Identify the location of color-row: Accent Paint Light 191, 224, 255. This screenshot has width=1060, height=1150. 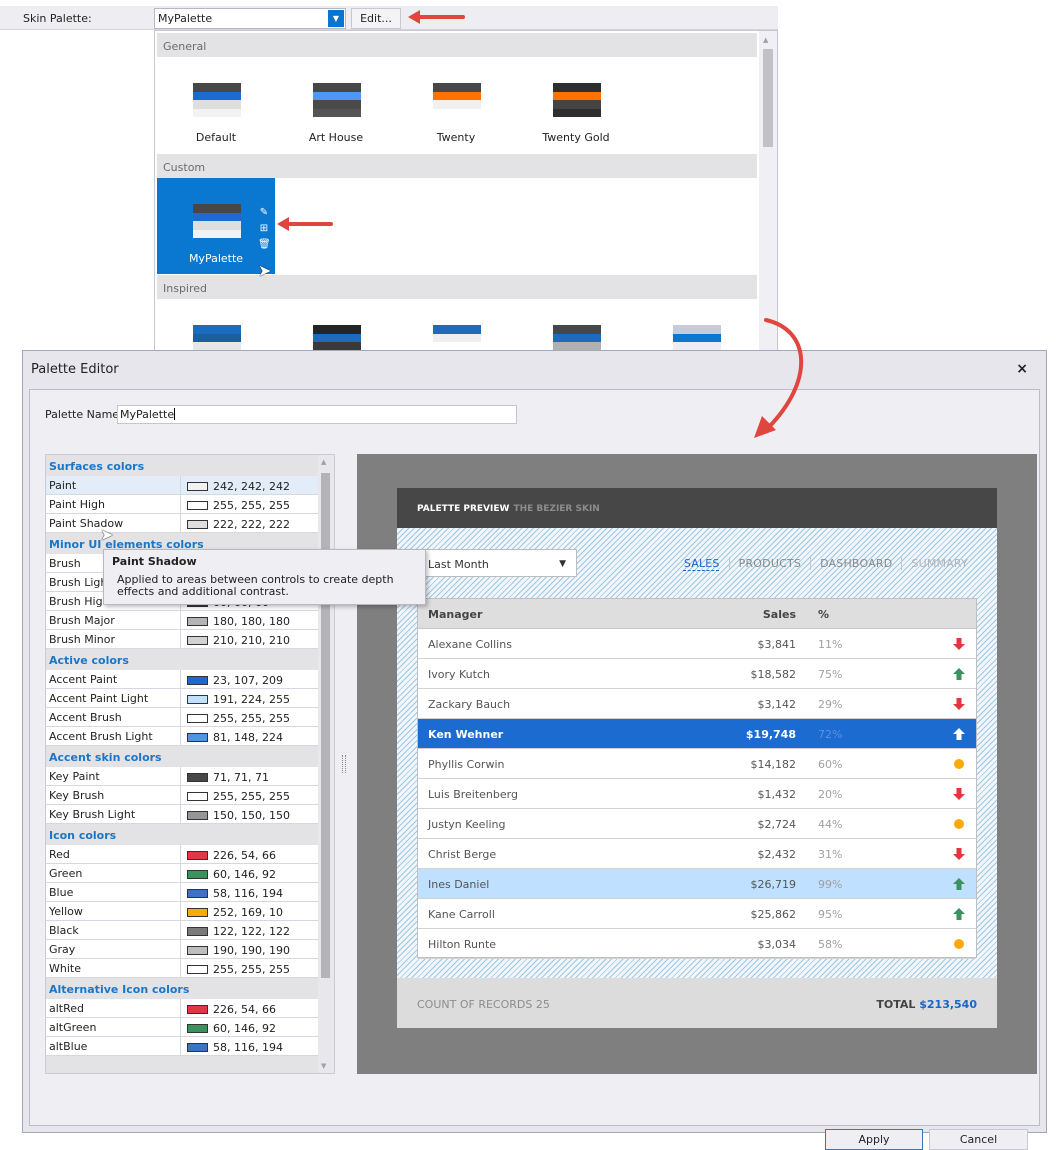
(182, 698).